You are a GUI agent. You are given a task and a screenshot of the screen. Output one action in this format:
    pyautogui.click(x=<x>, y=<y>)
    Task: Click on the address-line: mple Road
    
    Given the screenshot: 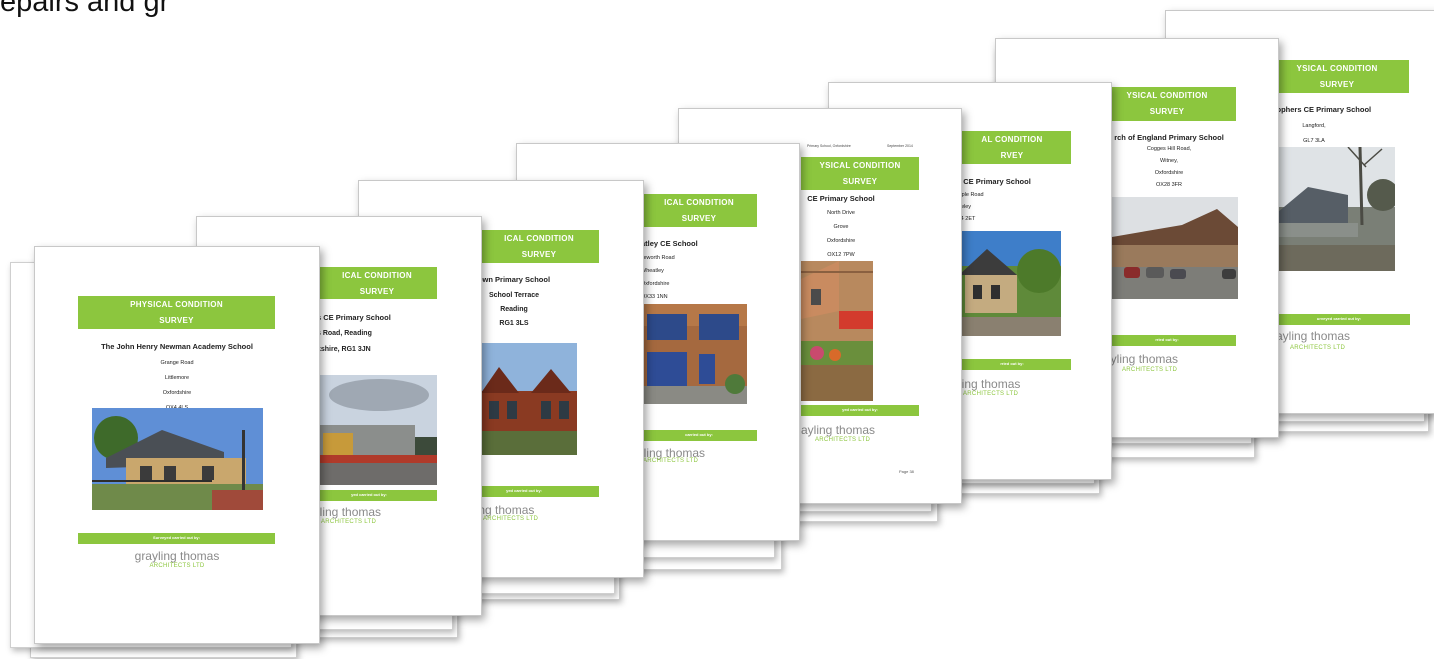 What is the action you would take?
    pyautogui.click(x=970, y=195)
    